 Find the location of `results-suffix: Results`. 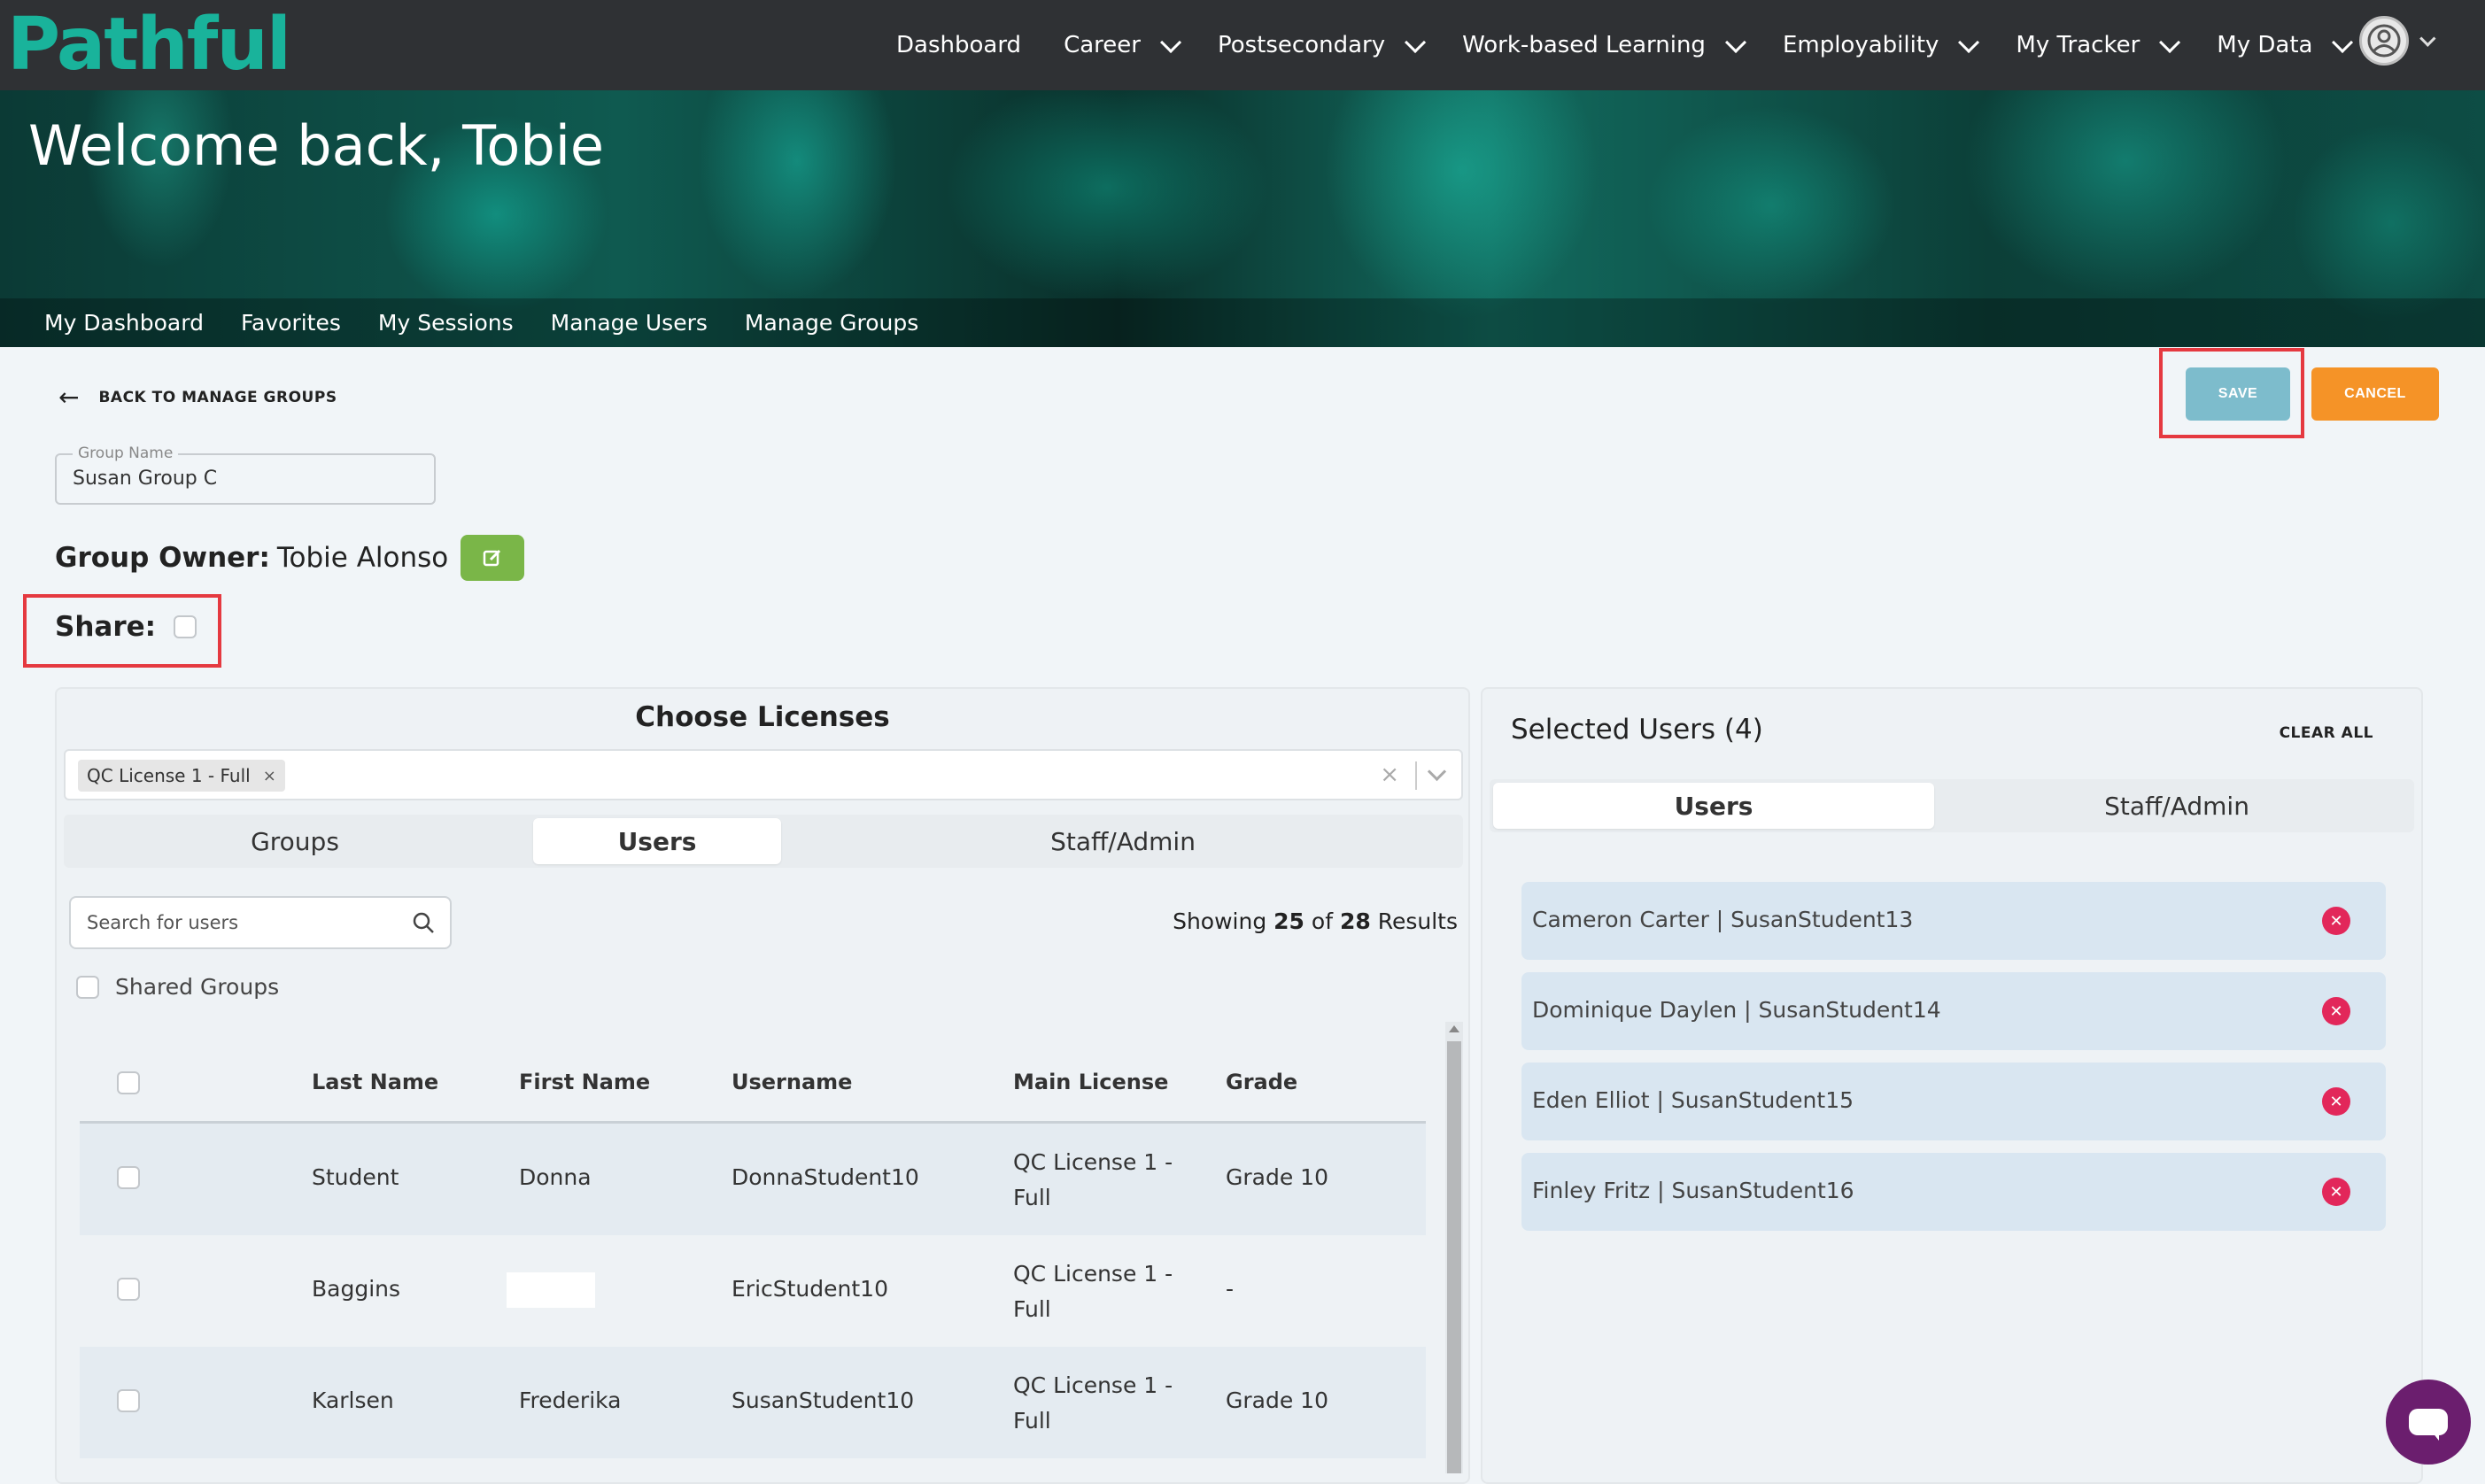

results-suffix: Results is located at coordinates (1417, 921).